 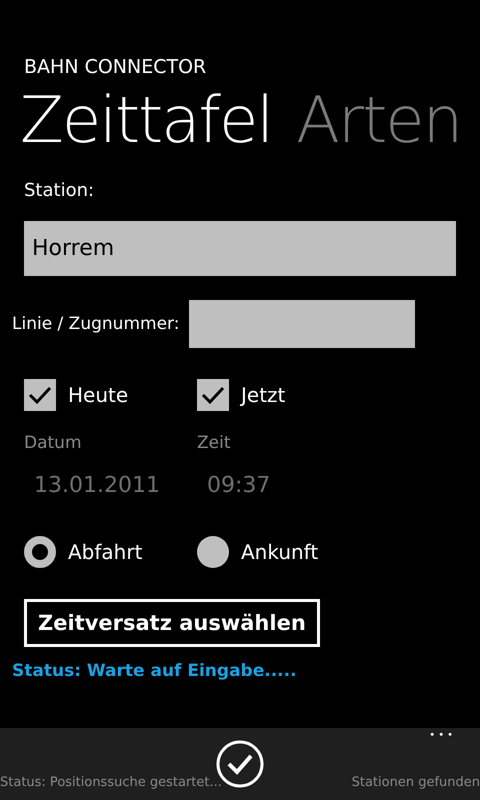 What do you see at coordinates (98, 395) in the screenshot?
I see `checkbox-label: Heute` at bounding box center [98, 395].